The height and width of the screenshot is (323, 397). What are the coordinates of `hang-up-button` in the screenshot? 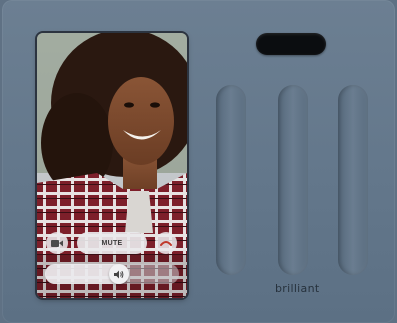 It's located at (166, 243).